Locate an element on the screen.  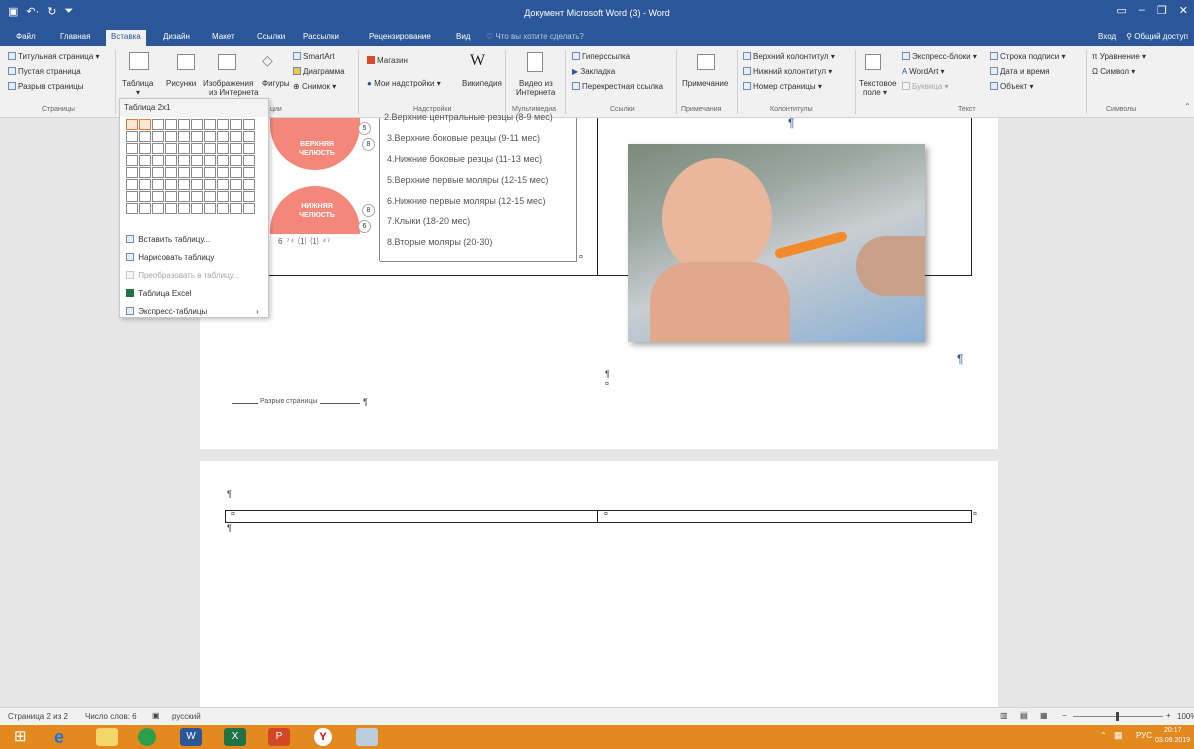
online-video-button: Видео из is located at coordinates (536, 83).